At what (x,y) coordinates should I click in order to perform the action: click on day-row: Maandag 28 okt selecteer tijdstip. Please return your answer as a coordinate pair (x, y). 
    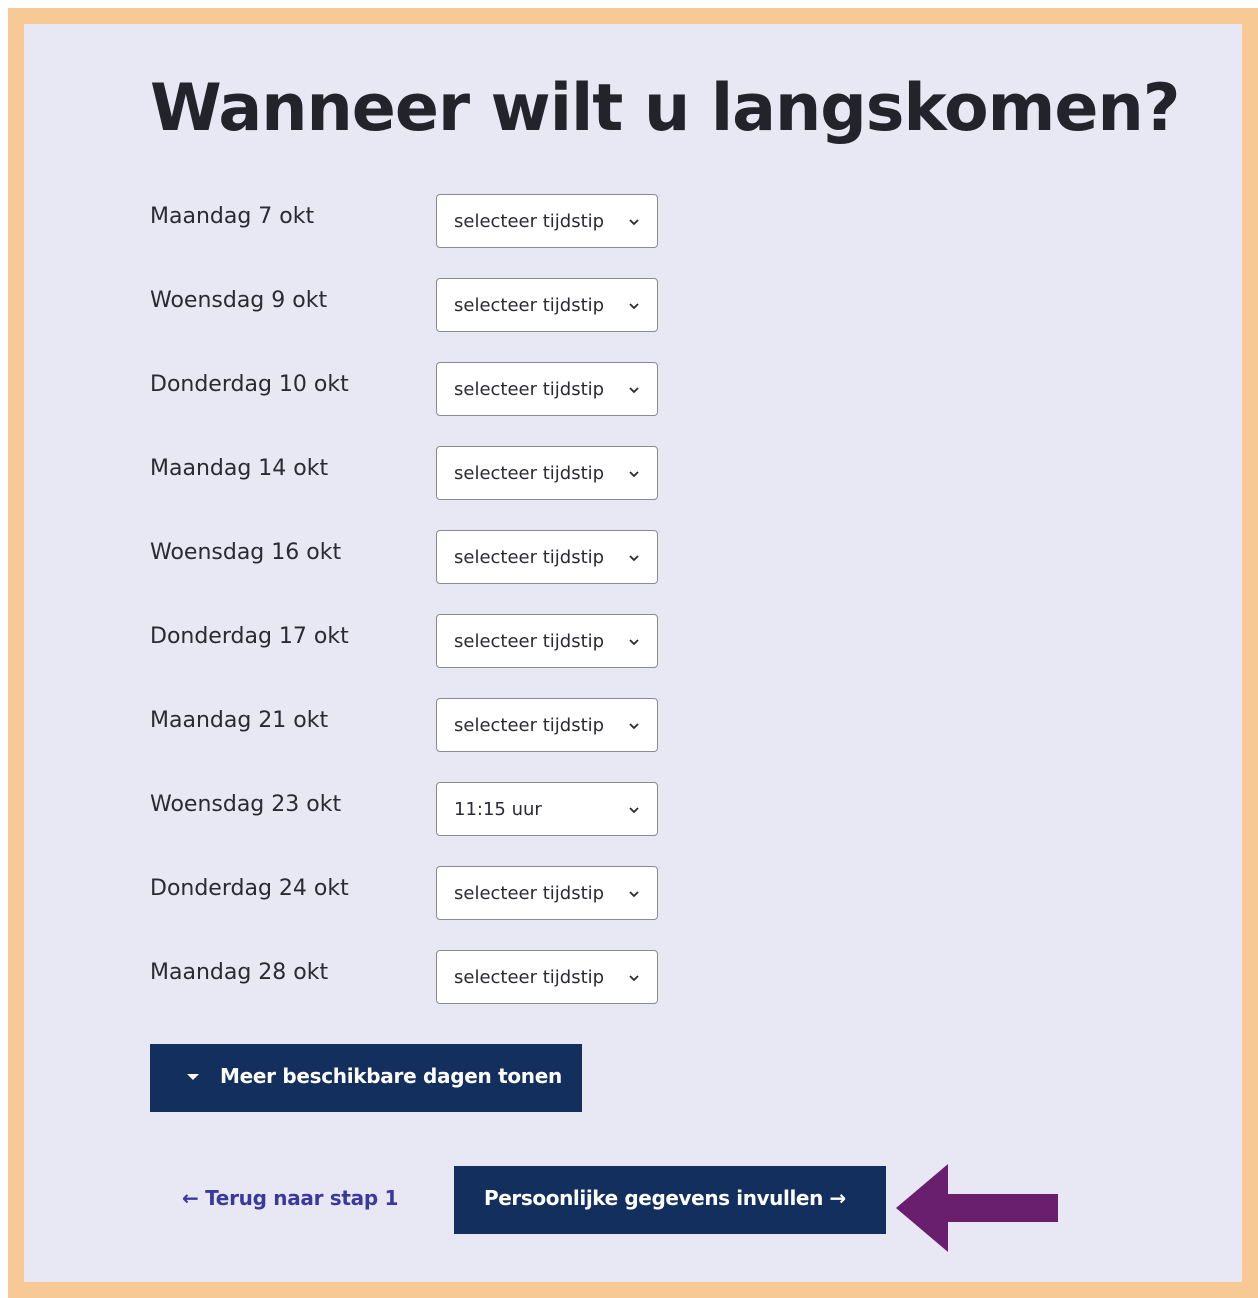
    Looking at the image, I should click on (450, 978).